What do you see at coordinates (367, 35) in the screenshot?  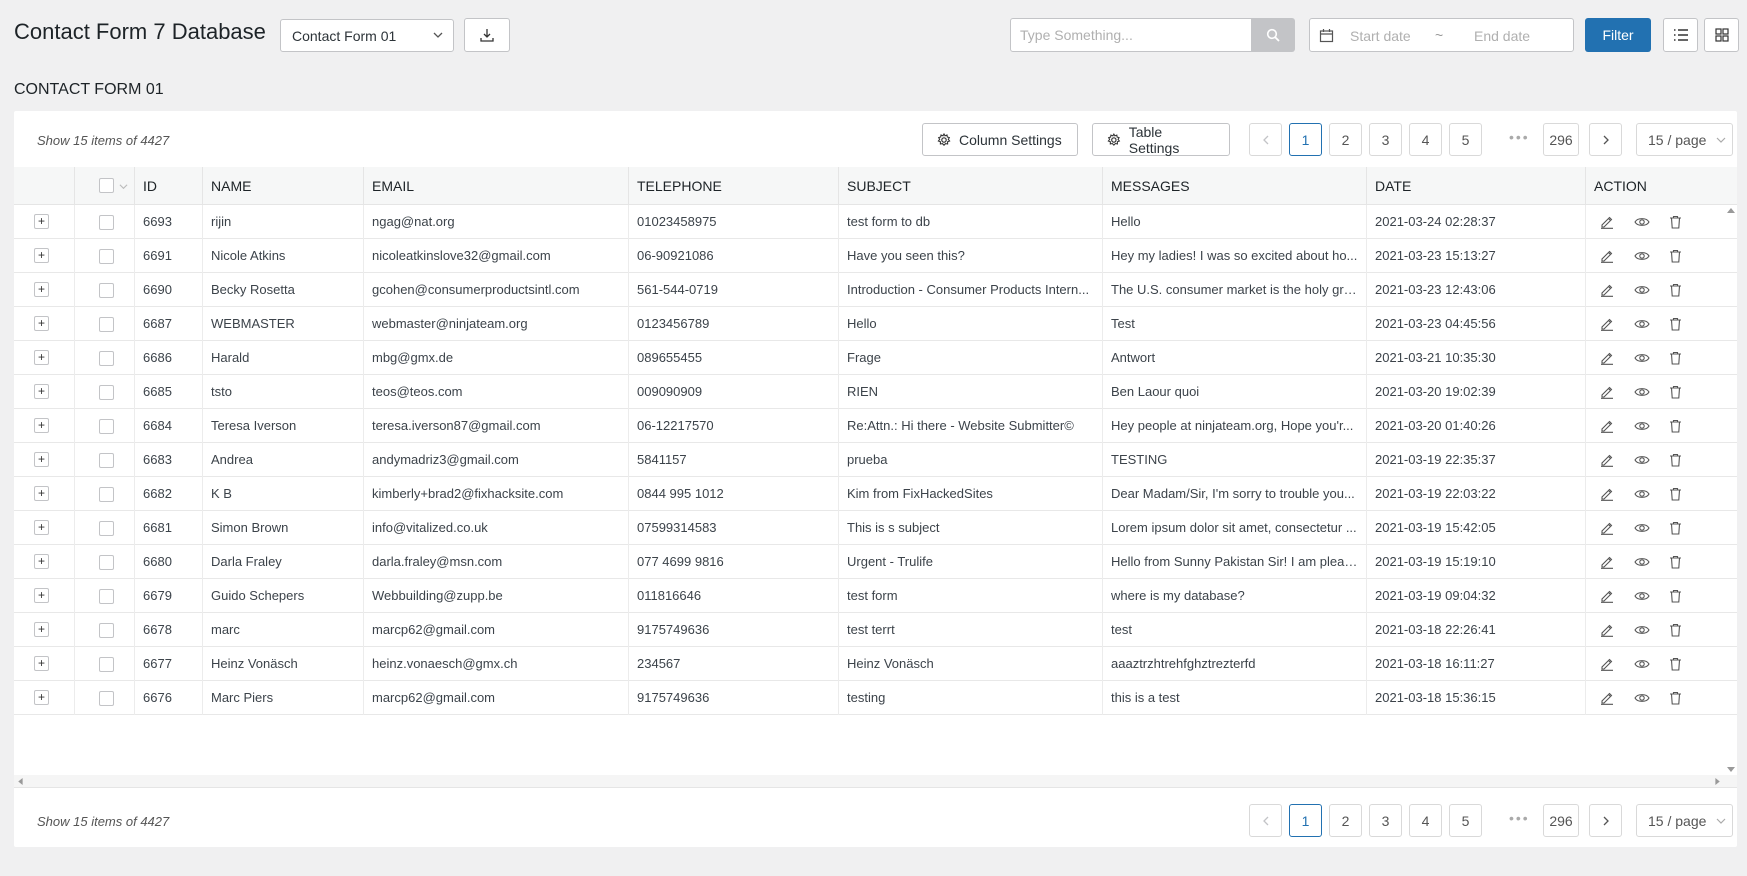 I see `form-select: Contact Form 01` at bounding box center [367, 35].